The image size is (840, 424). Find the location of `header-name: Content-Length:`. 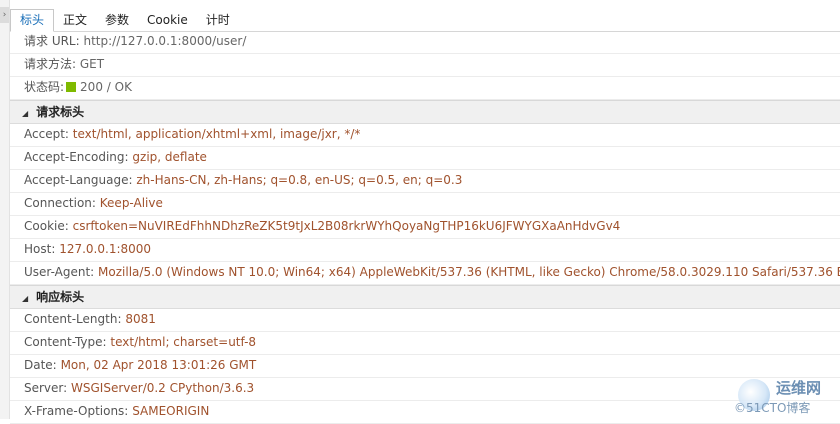

header-name: Content-Length: is located at coordinates (73, 319).